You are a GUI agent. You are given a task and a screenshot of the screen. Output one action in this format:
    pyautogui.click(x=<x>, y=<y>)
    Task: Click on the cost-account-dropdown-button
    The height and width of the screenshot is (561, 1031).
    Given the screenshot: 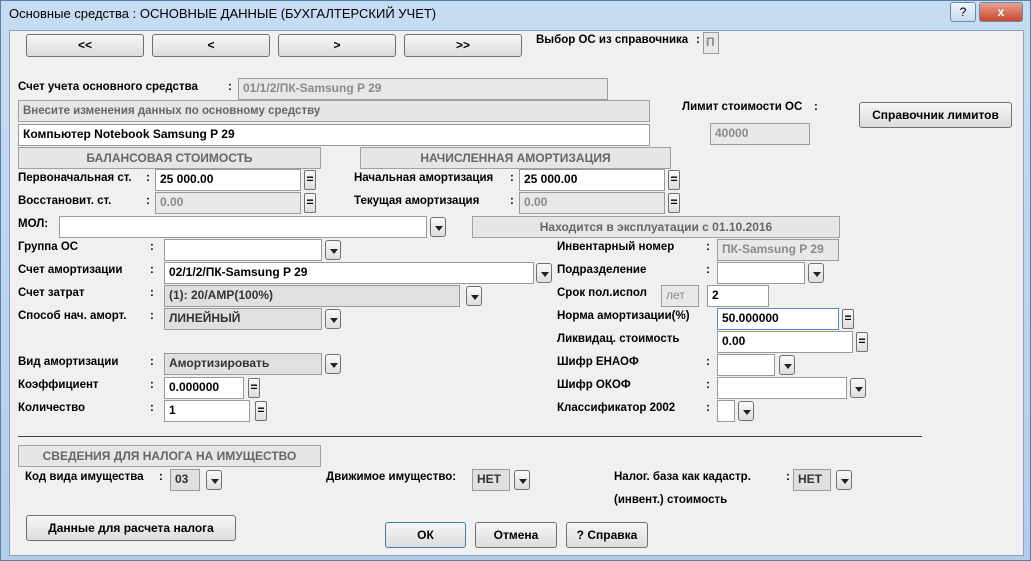 What is the action you would take?
    pyautogui.click(x=474, y=296)
    